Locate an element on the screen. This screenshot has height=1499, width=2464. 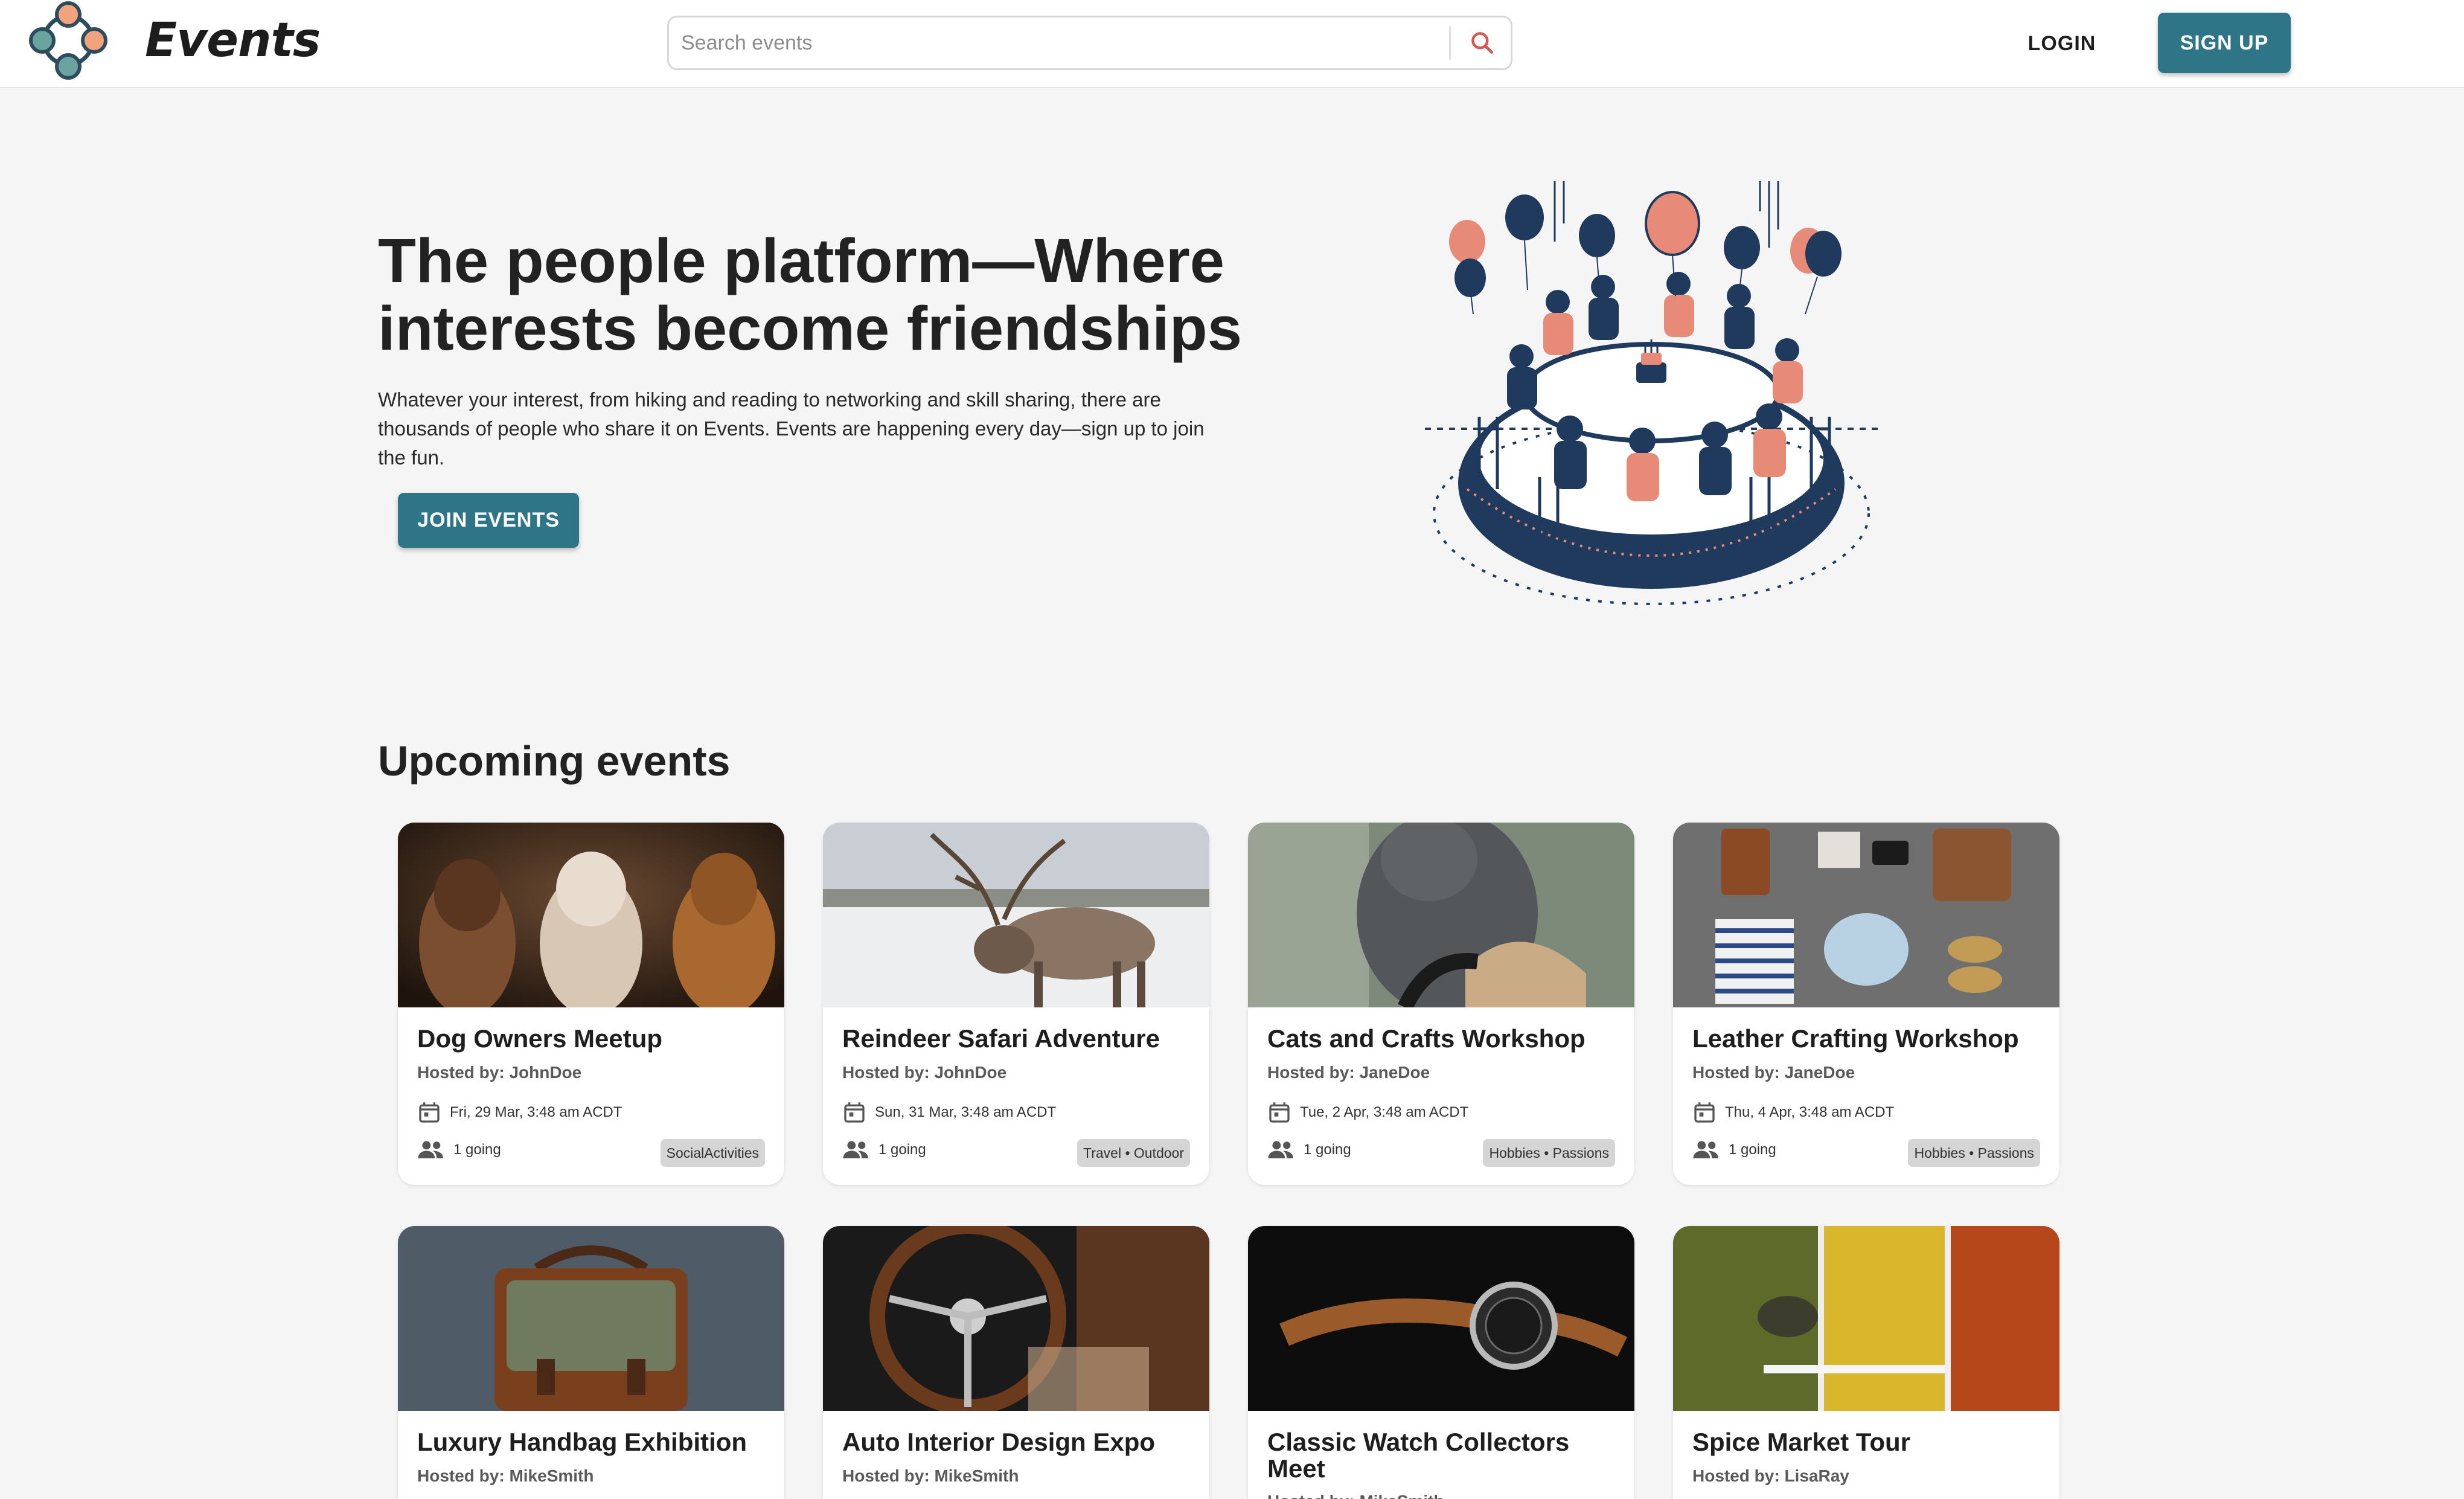
event-card-spice-market: Spice Market Tour Hosted by: LisaRay is located at coordinates (1866, 1362).